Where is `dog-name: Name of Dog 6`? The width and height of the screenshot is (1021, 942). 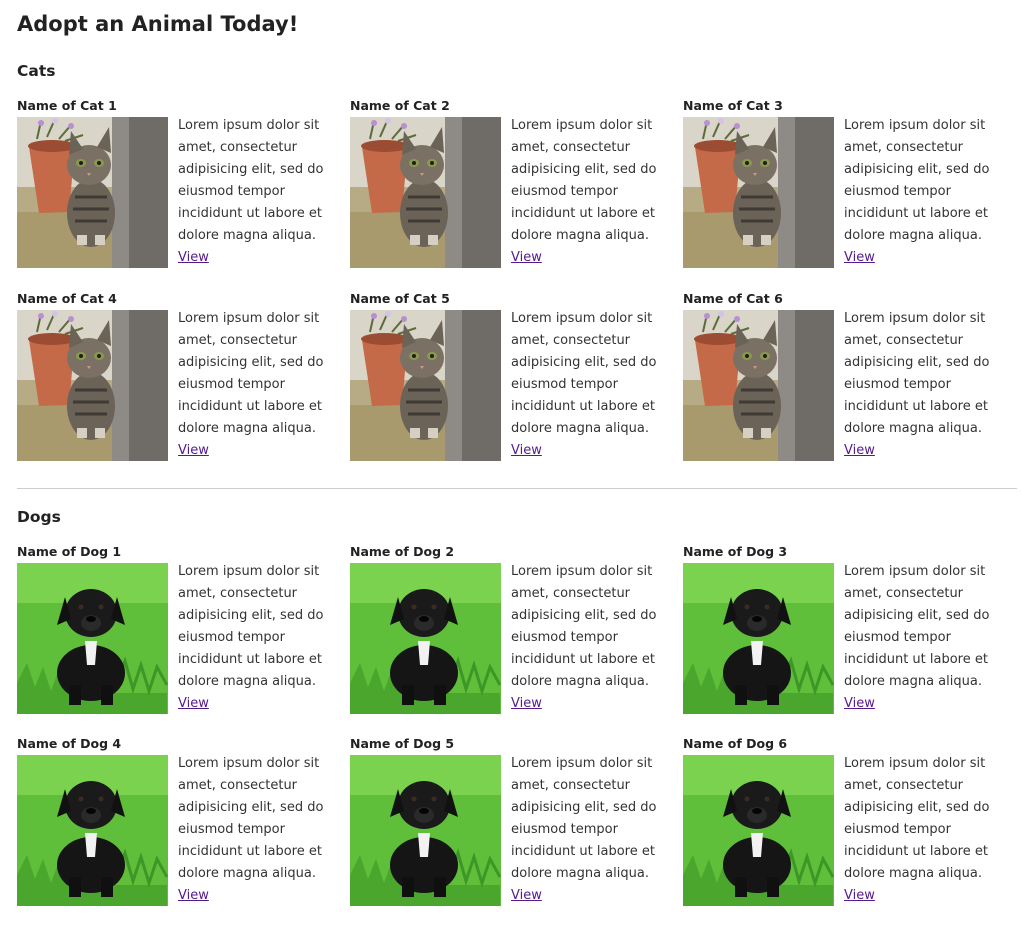 dog-name: Name of Dog 6 is located at coordinates (735, 743).